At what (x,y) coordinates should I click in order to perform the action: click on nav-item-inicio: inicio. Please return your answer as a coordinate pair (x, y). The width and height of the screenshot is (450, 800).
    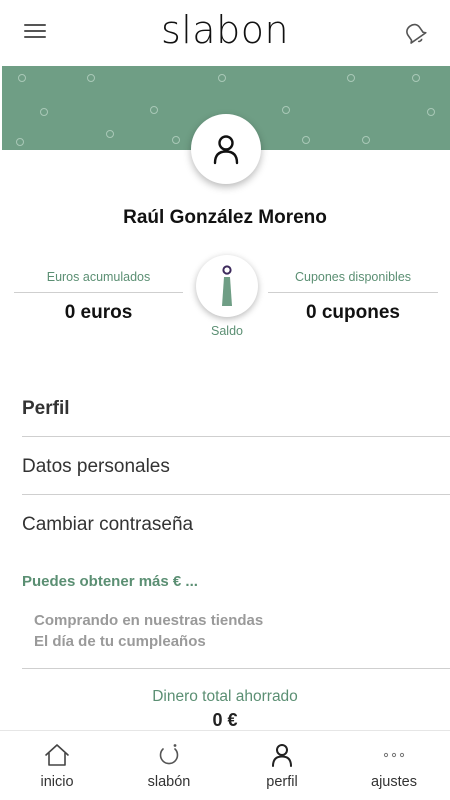
    Looking at the image, I should click on (57, 765).